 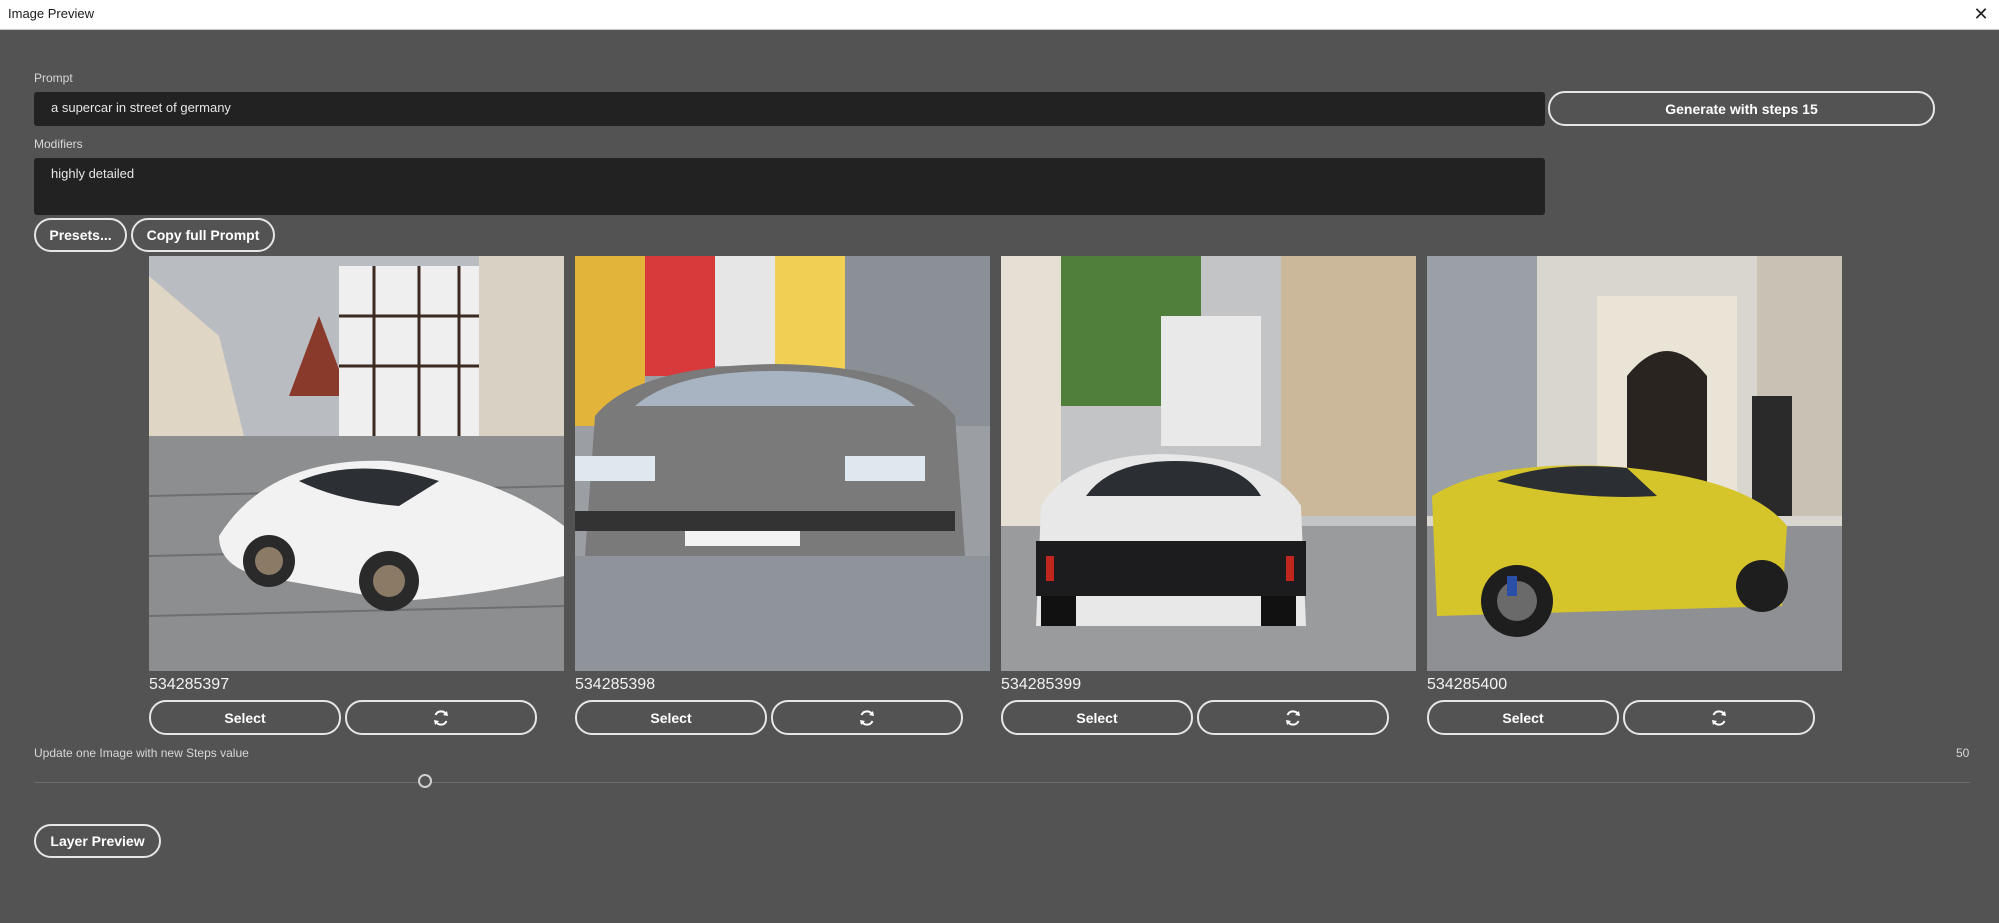 I want to click on image-card: 534285400 Select, so click(x=1634, y=496).